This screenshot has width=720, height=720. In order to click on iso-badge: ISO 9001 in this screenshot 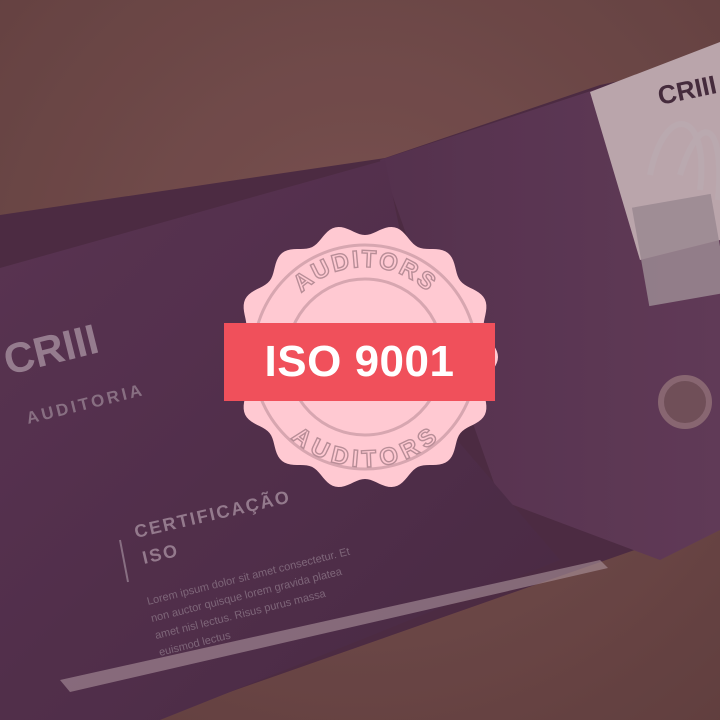, I will do `click(359, 362)`.